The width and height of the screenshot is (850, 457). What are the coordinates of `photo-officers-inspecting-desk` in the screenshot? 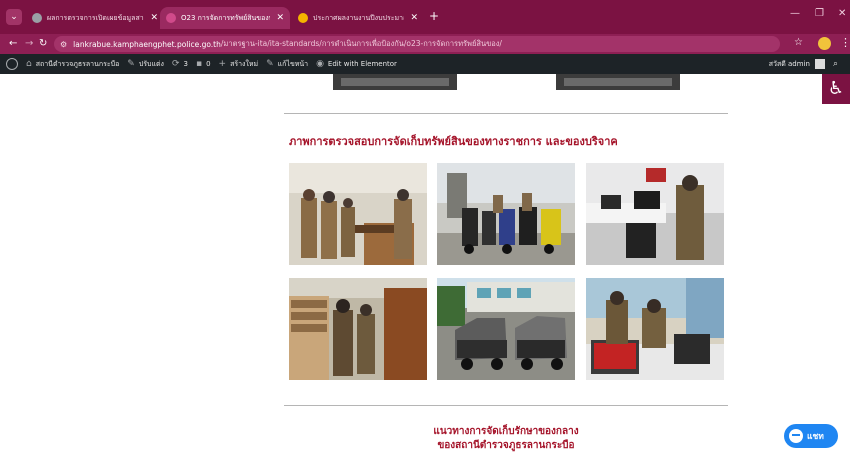 It's located at (358, 214).